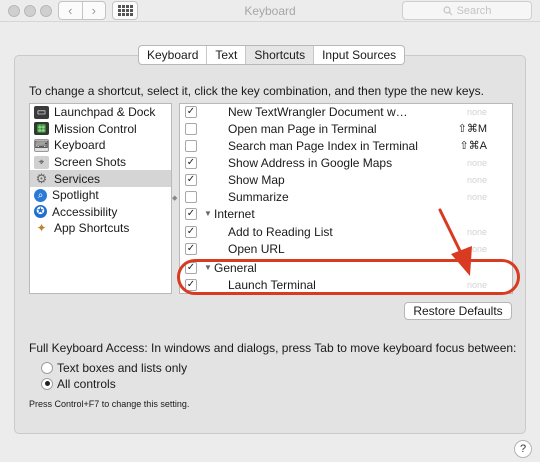  I want to click on tab-shortcuts: Shortcuts, so click(279, 55).